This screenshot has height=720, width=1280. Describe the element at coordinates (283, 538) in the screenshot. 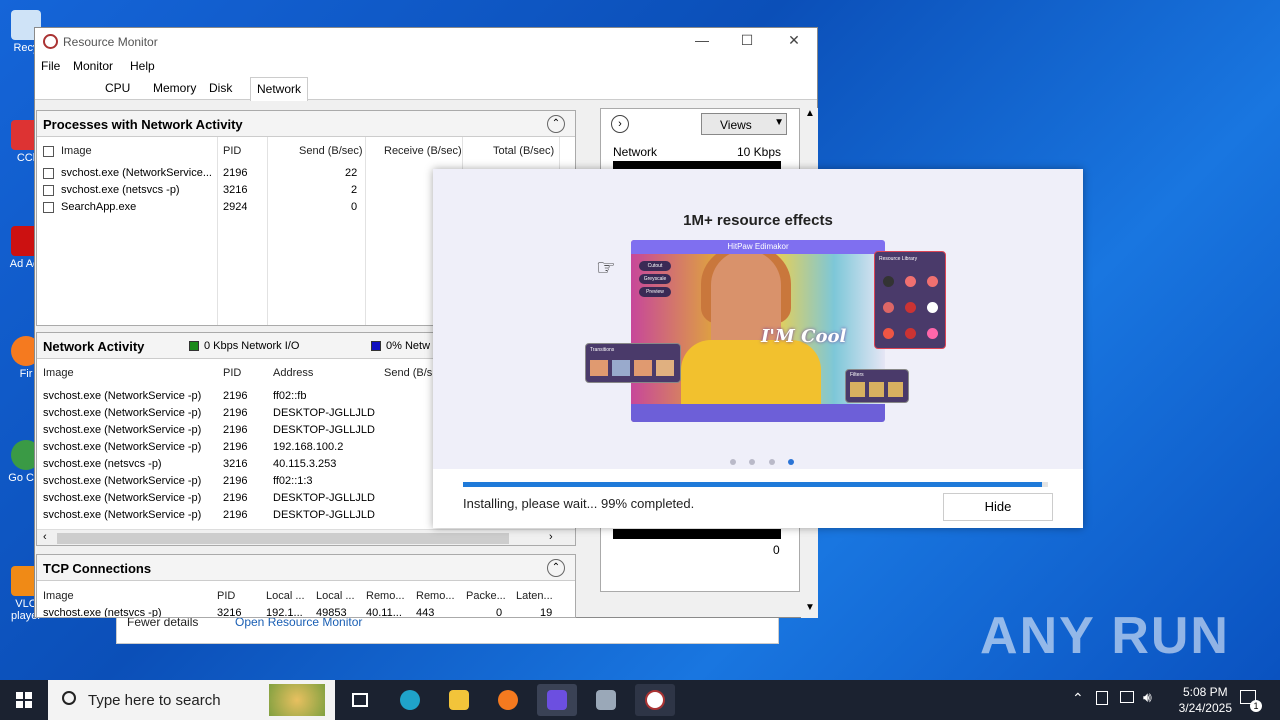

I see `scroll-thumb` at that location.